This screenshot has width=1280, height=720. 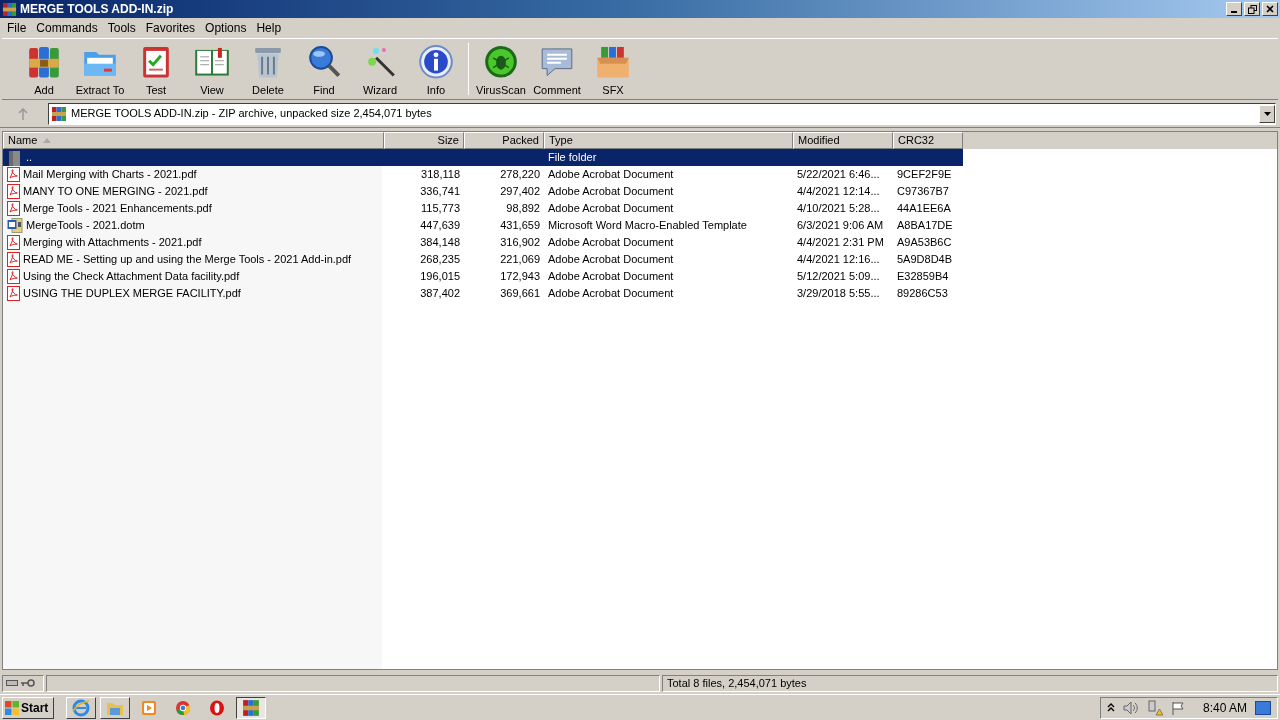 I want to click on address-field: MERGE TOOLS ADD-IN.zip - ZIP archive, unpacked size 2,454,071 bytes, so click(x=662, y=113).